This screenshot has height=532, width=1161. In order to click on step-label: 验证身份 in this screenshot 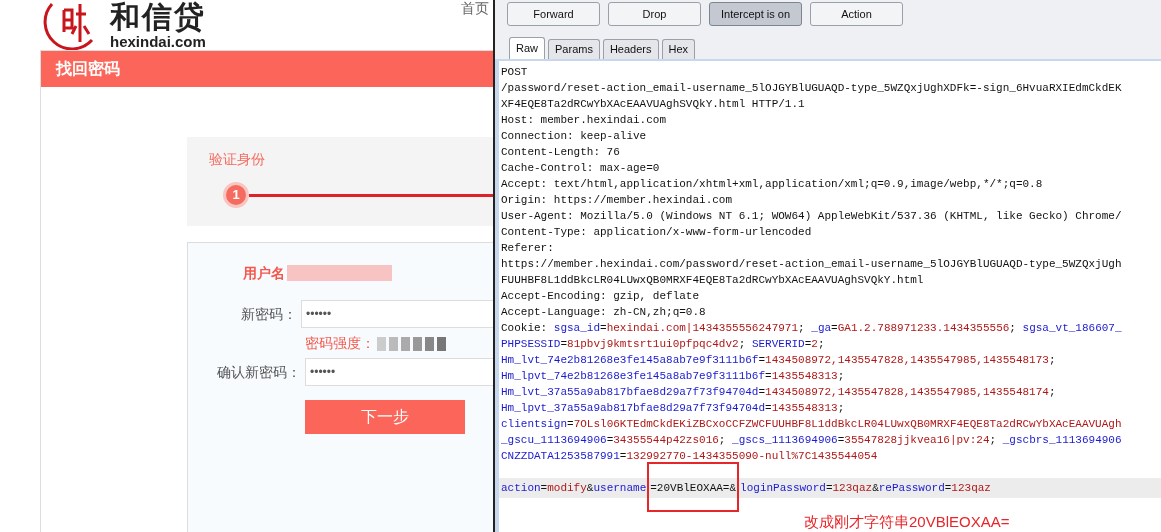, I will do `click(237, 159)`.